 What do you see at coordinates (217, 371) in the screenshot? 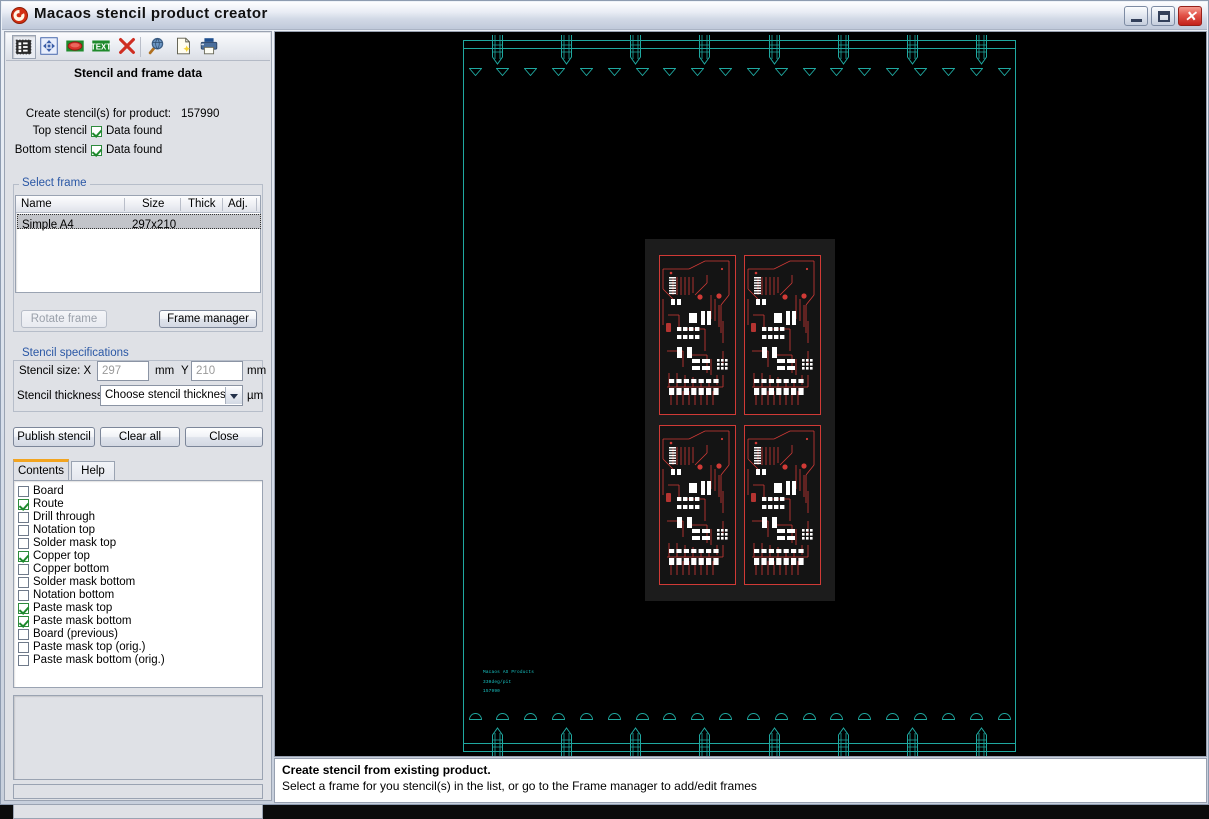
I see `stencil-size-y-input: 210` at bounding box center [217, 371].